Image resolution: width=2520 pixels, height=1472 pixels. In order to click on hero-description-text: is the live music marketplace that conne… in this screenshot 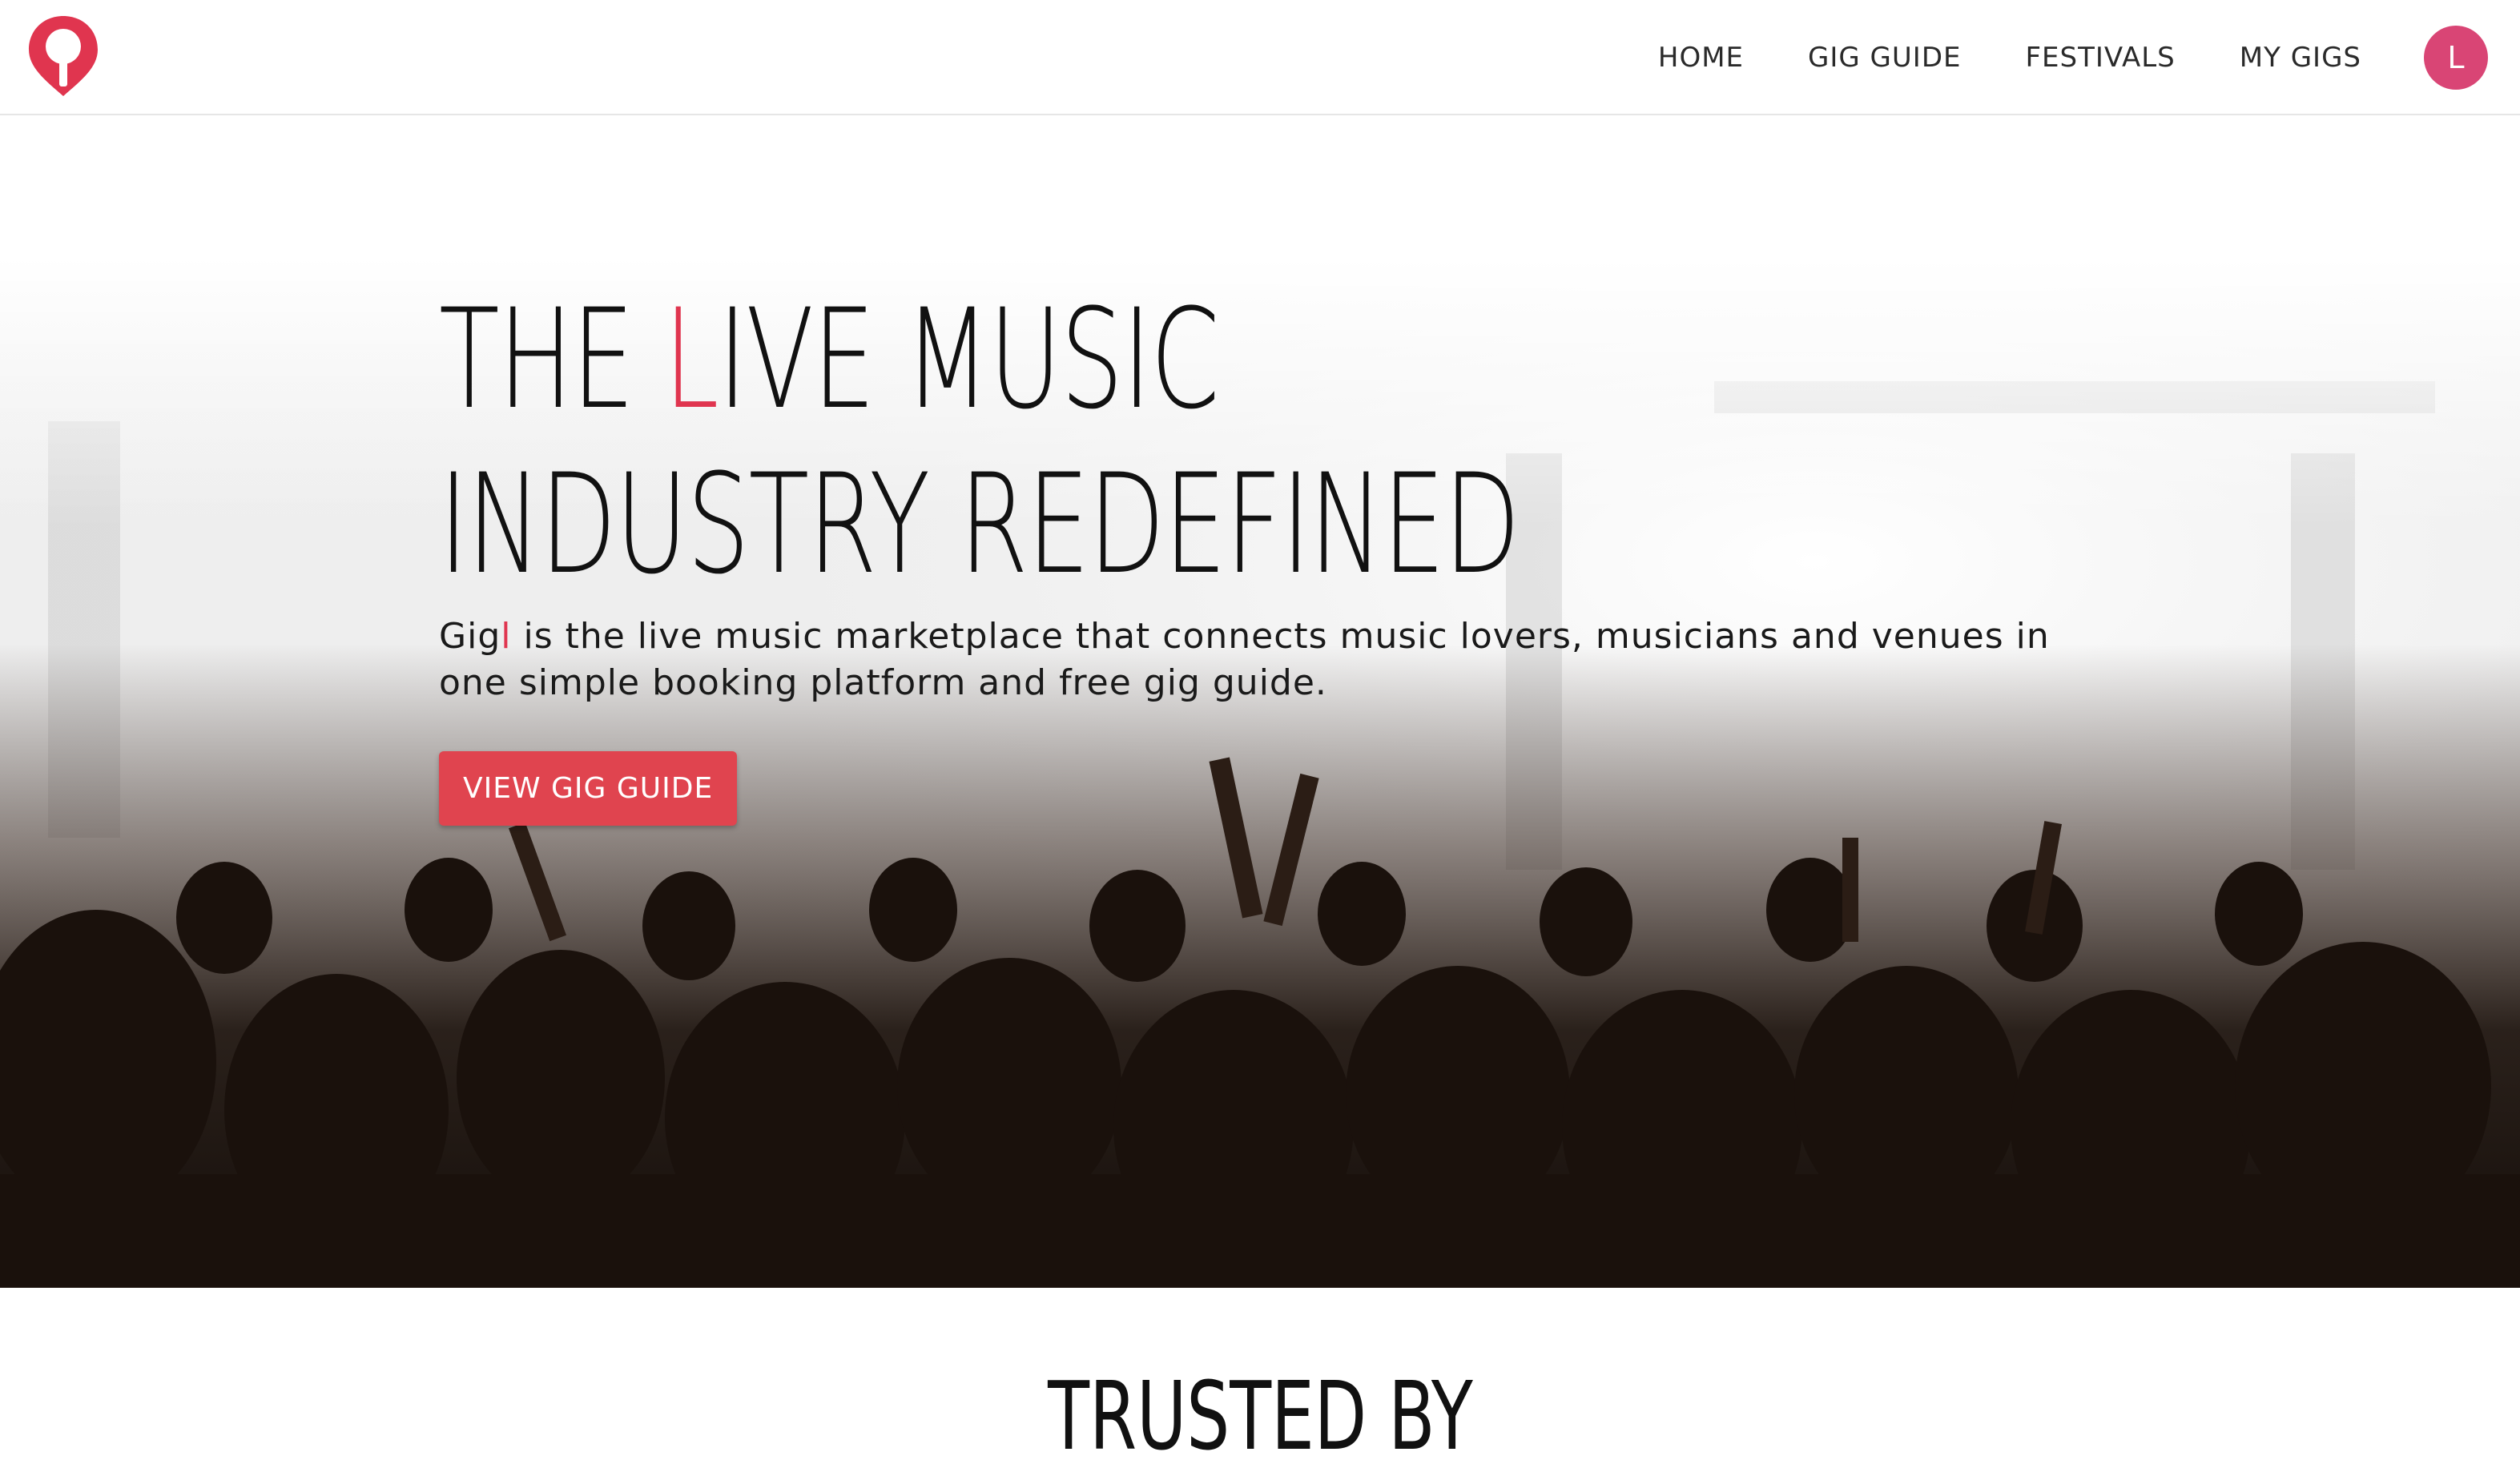, I will do `click(1244, 660)`.